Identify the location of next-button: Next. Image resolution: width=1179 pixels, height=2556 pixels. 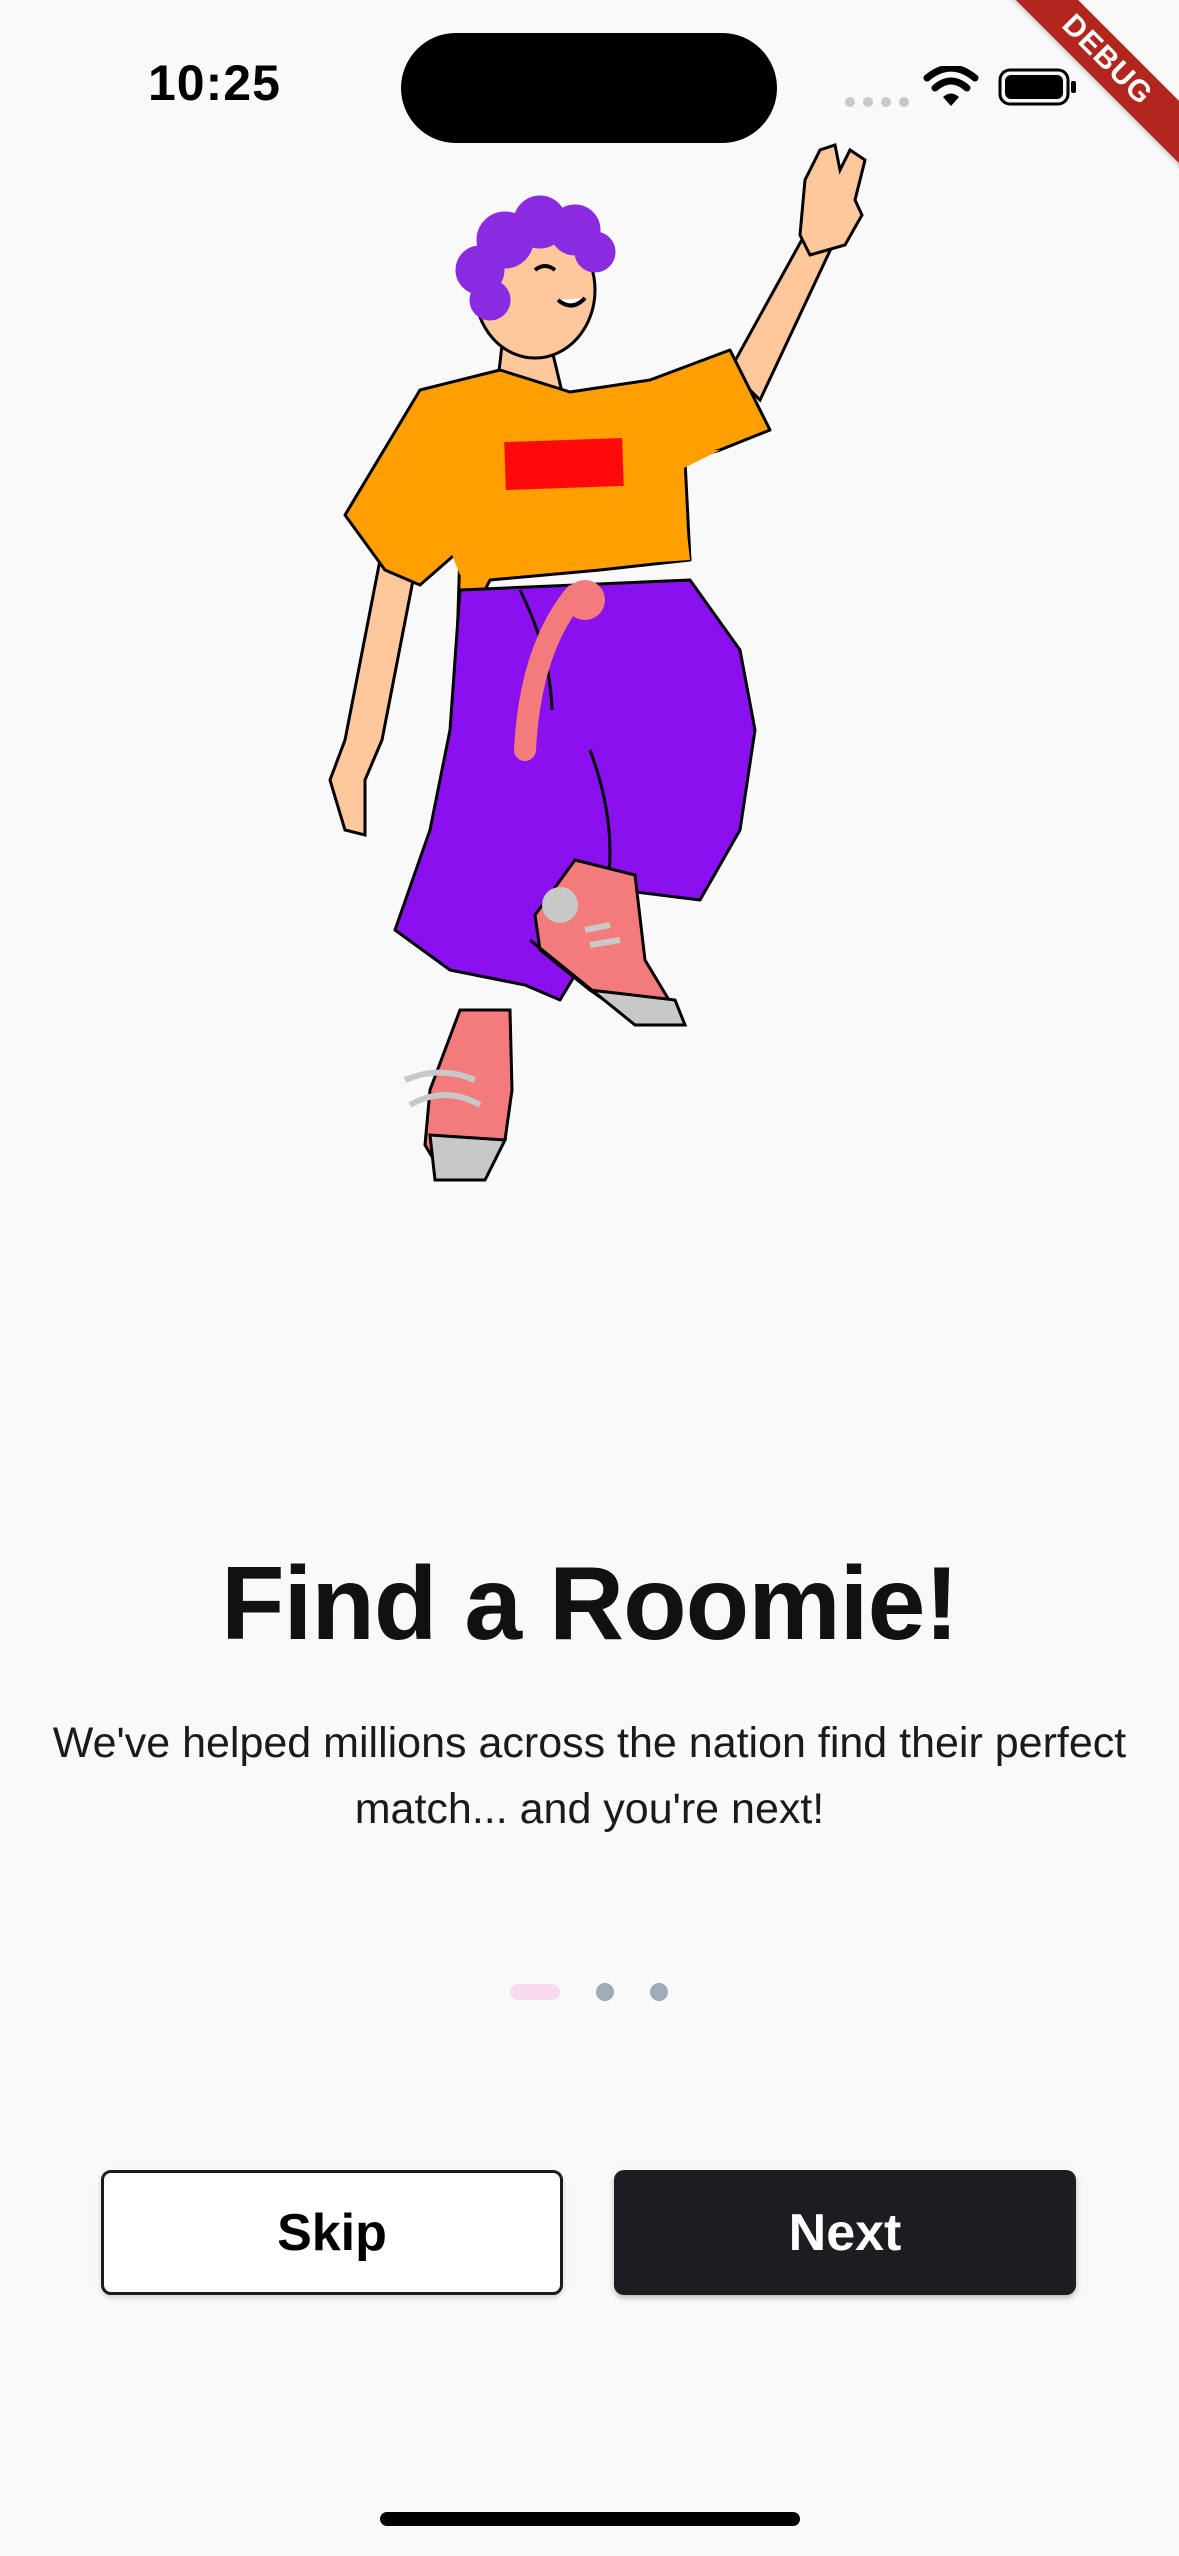
(845, 2232).